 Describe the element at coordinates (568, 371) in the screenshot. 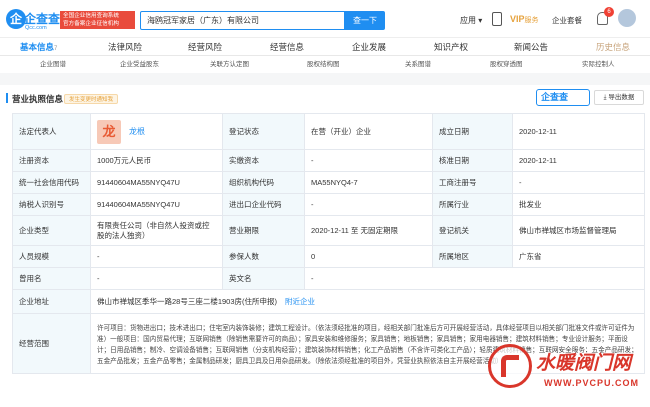

I see `site-watermark: 水暖阀门网 WWW.PVCPU.COM` at that location.